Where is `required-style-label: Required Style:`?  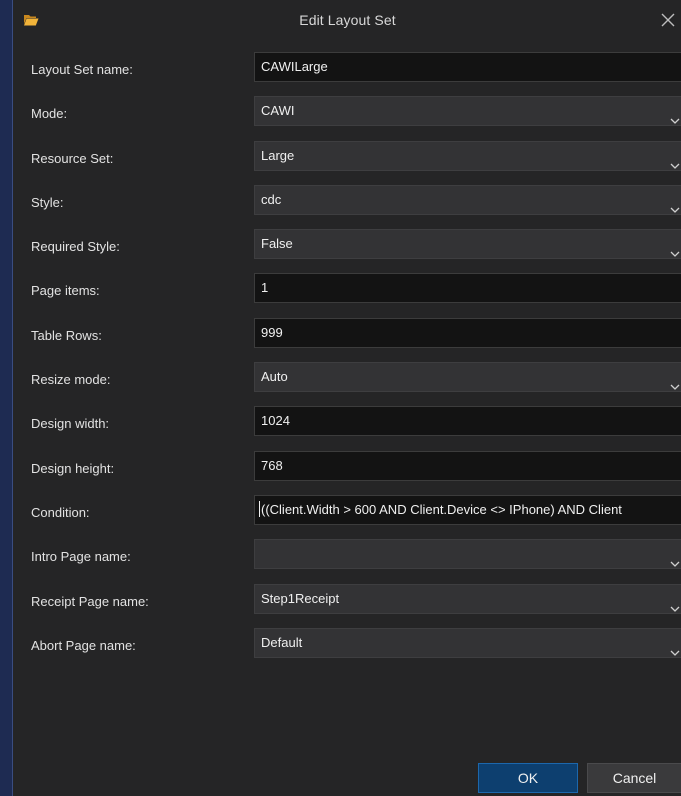 required-style-label: Required Style: is located at coordinates (75, 247).